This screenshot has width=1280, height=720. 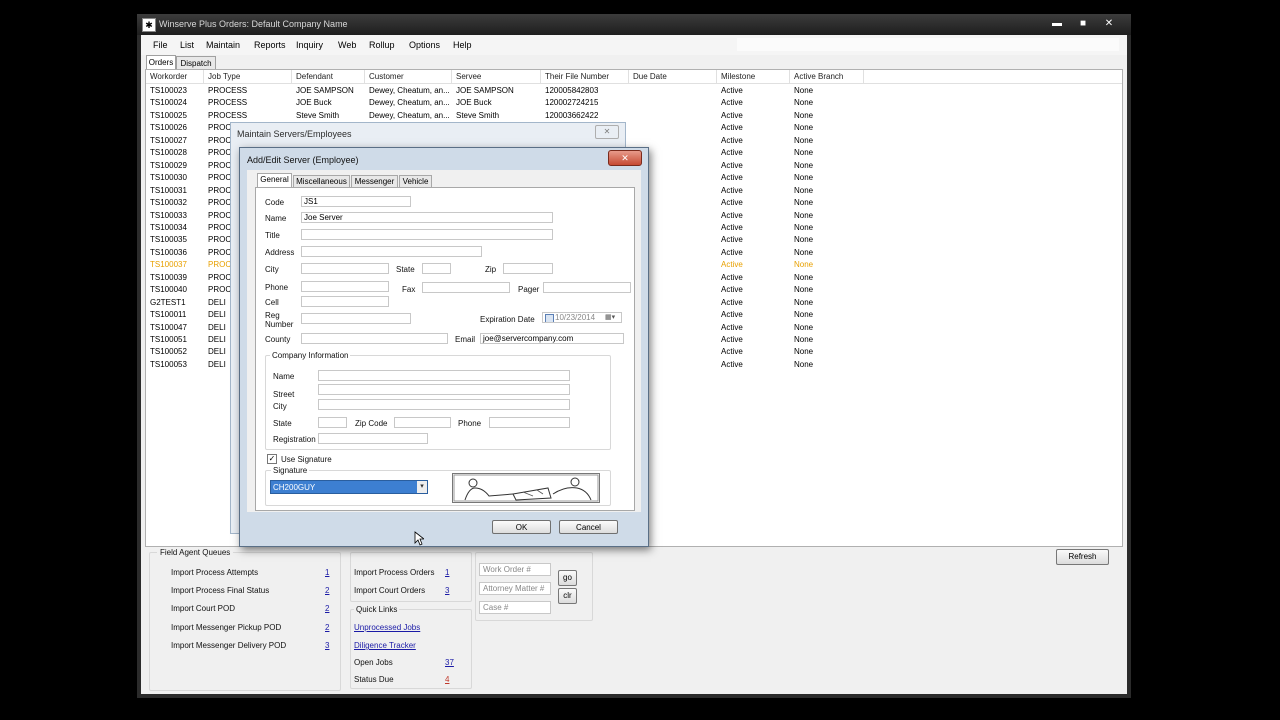 I want to click on chevron-down-icon: ▾, so click(x=422, y=487).